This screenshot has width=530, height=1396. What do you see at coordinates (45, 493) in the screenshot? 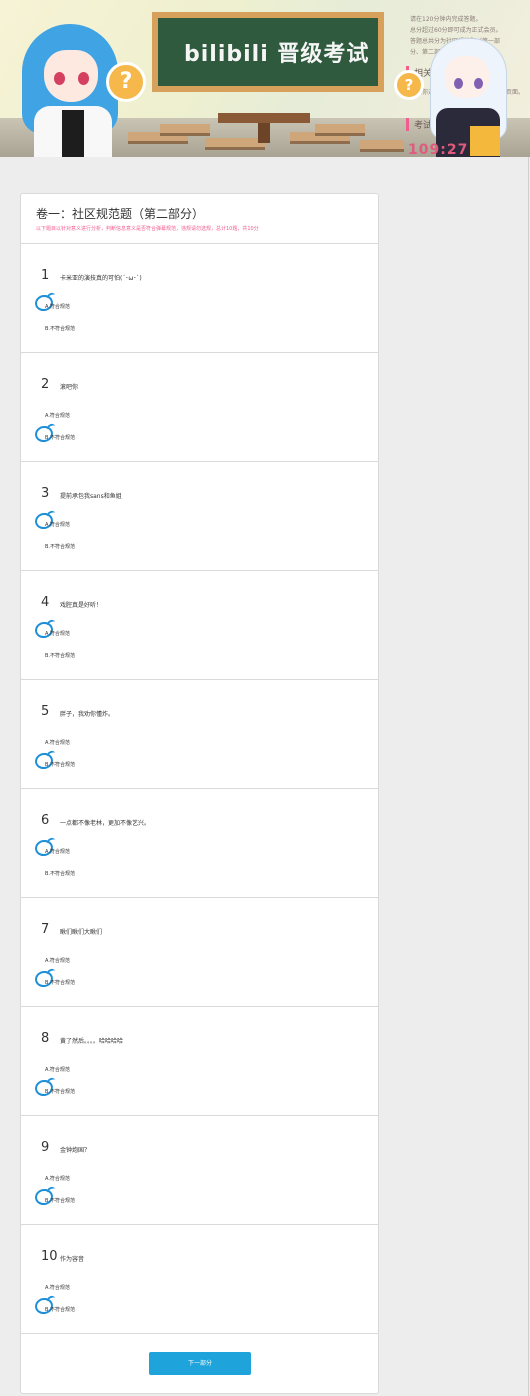
I see `question-number: 3` at bounding box center [45, 493].